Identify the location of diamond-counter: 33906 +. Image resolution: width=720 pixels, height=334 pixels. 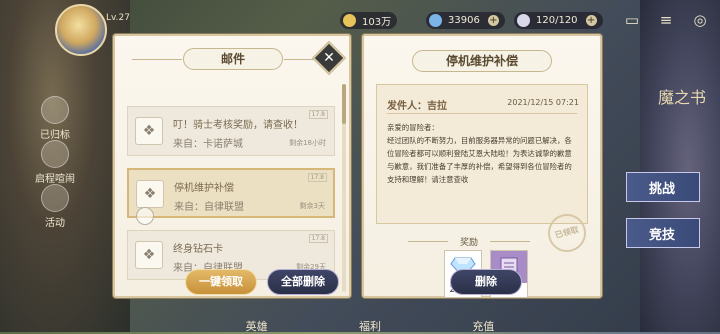
(465, 20).